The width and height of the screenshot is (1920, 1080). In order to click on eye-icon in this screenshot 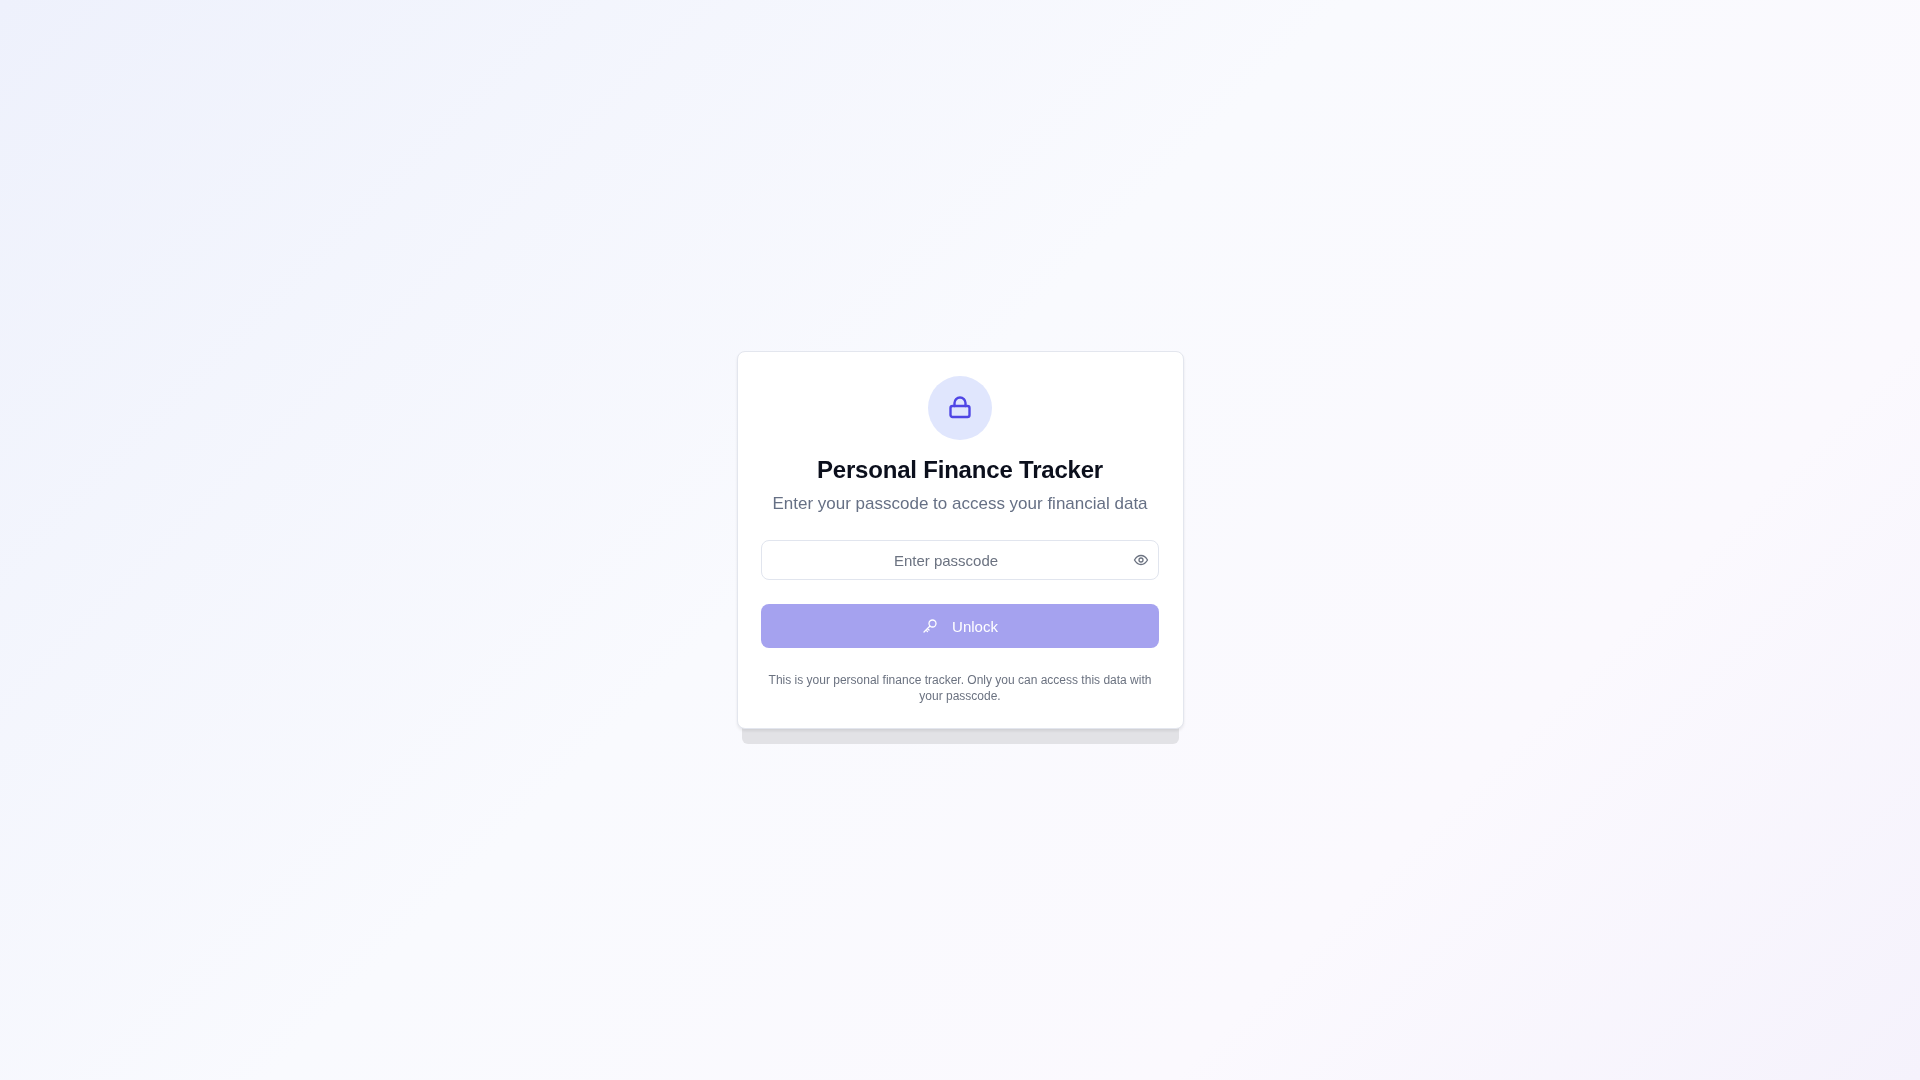, I will do `click(1141, 560)`.